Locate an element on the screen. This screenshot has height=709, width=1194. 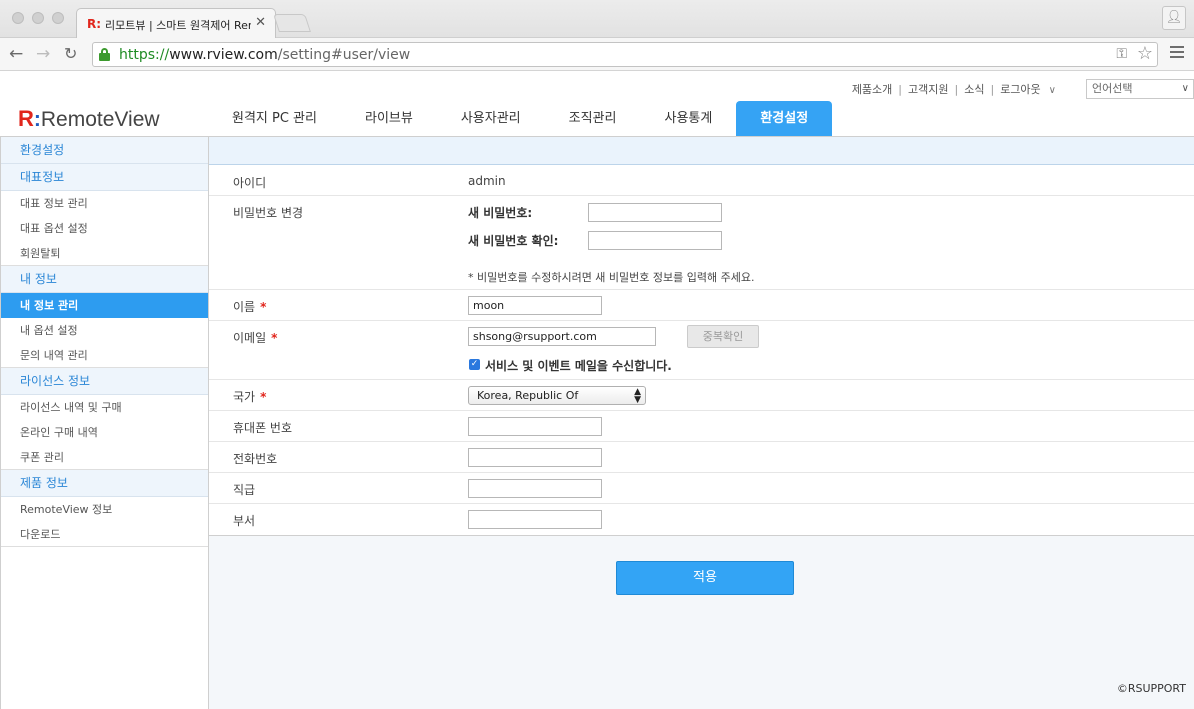
row-position: 직급 is located at coordinates (701, 488).